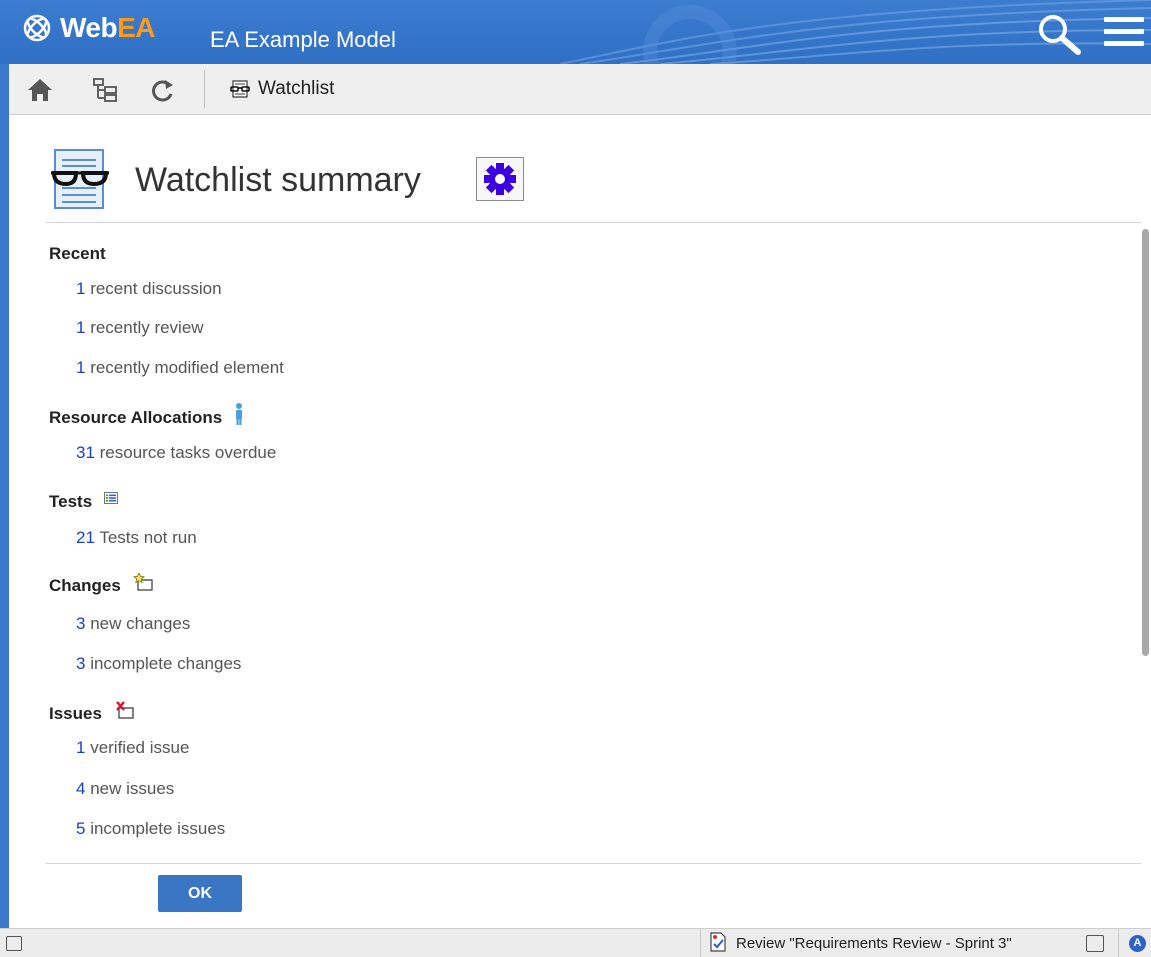 The image size is (1151, 957). I want to click on recent-review-link: 1 recently review, so click(140, 328).